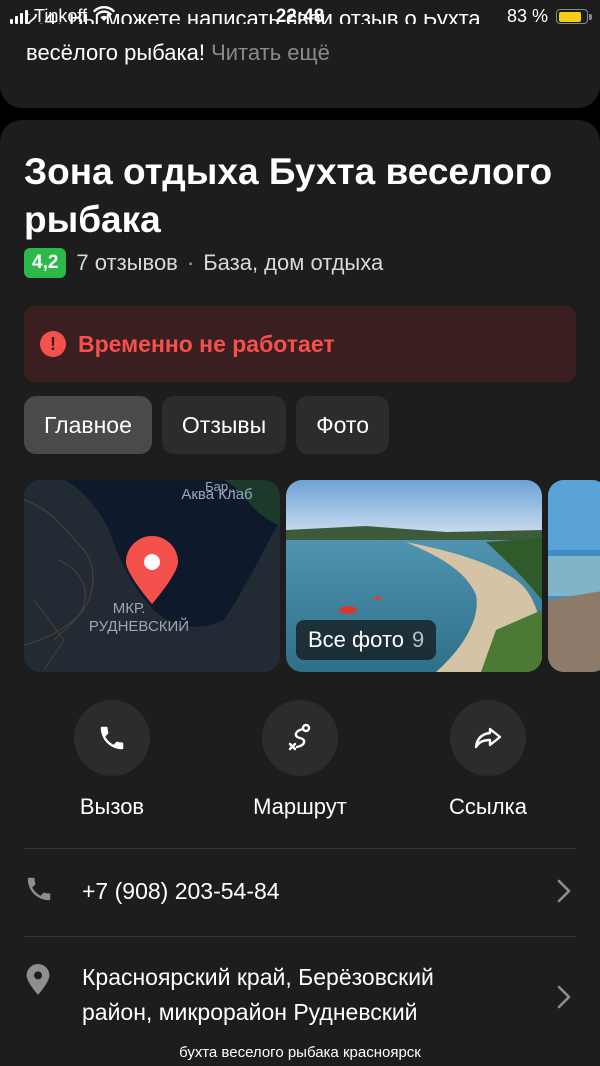 This screenshot has width=600, height=1066. I want to click on route-label: Маршрут, so click(300, 806).